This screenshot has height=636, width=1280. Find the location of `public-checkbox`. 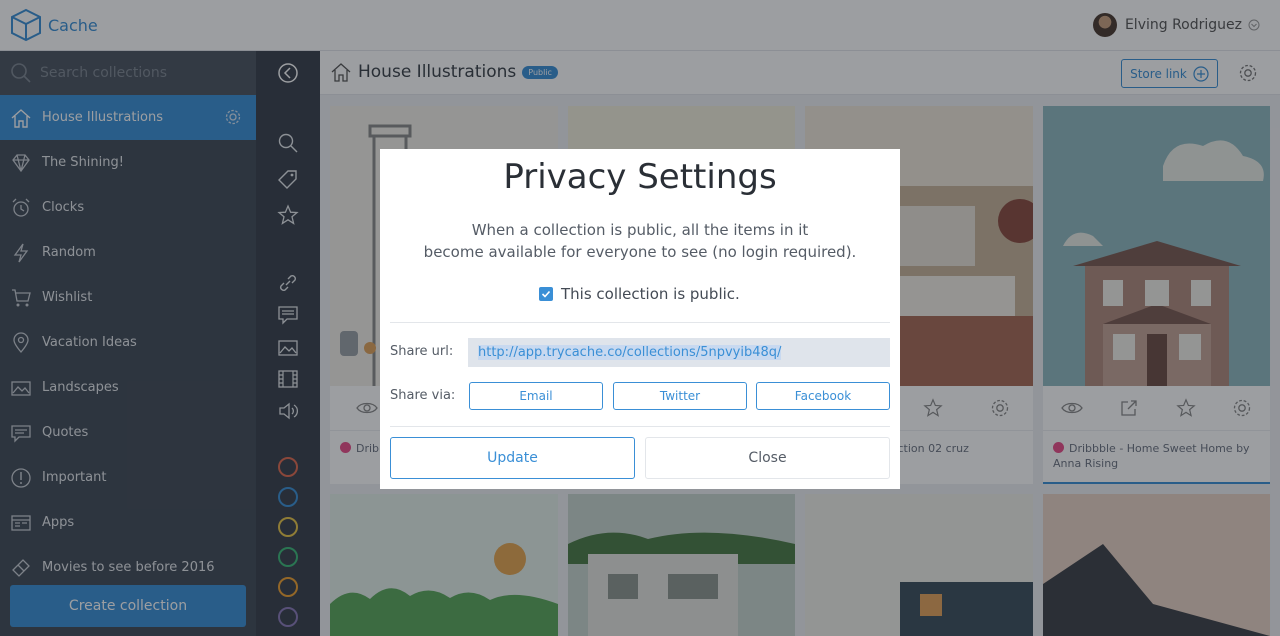

public-checkbox is located at coordinates (546, 294).